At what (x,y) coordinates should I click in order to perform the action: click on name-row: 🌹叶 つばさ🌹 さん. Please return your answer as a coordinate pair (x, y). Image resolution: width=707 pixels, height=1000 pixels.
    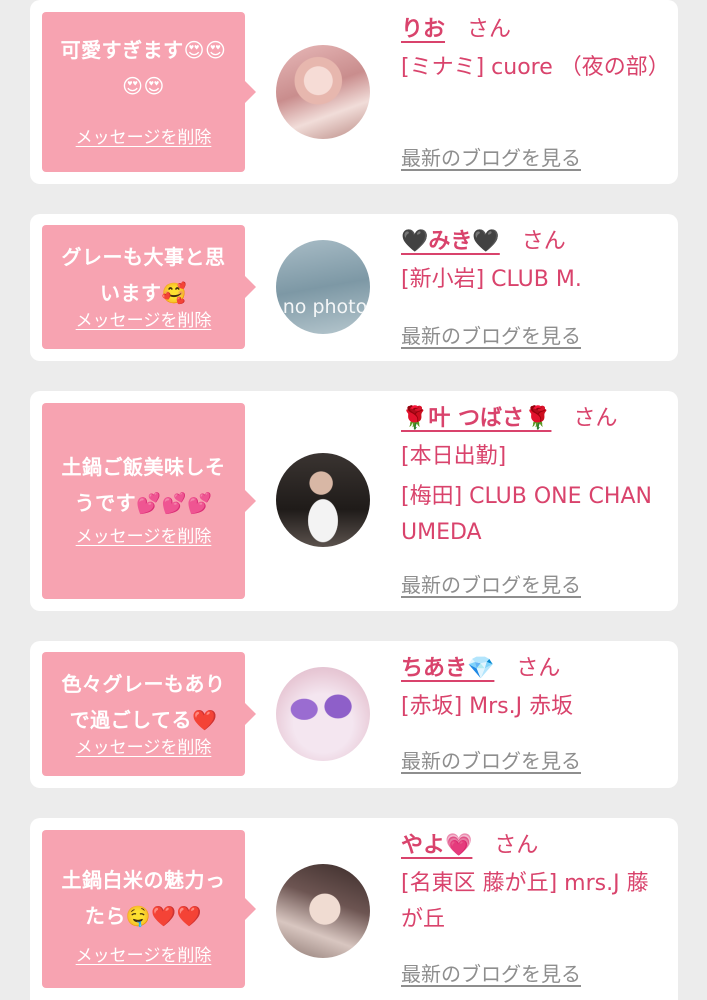
    Looking at the image, I should click on (531, 419).